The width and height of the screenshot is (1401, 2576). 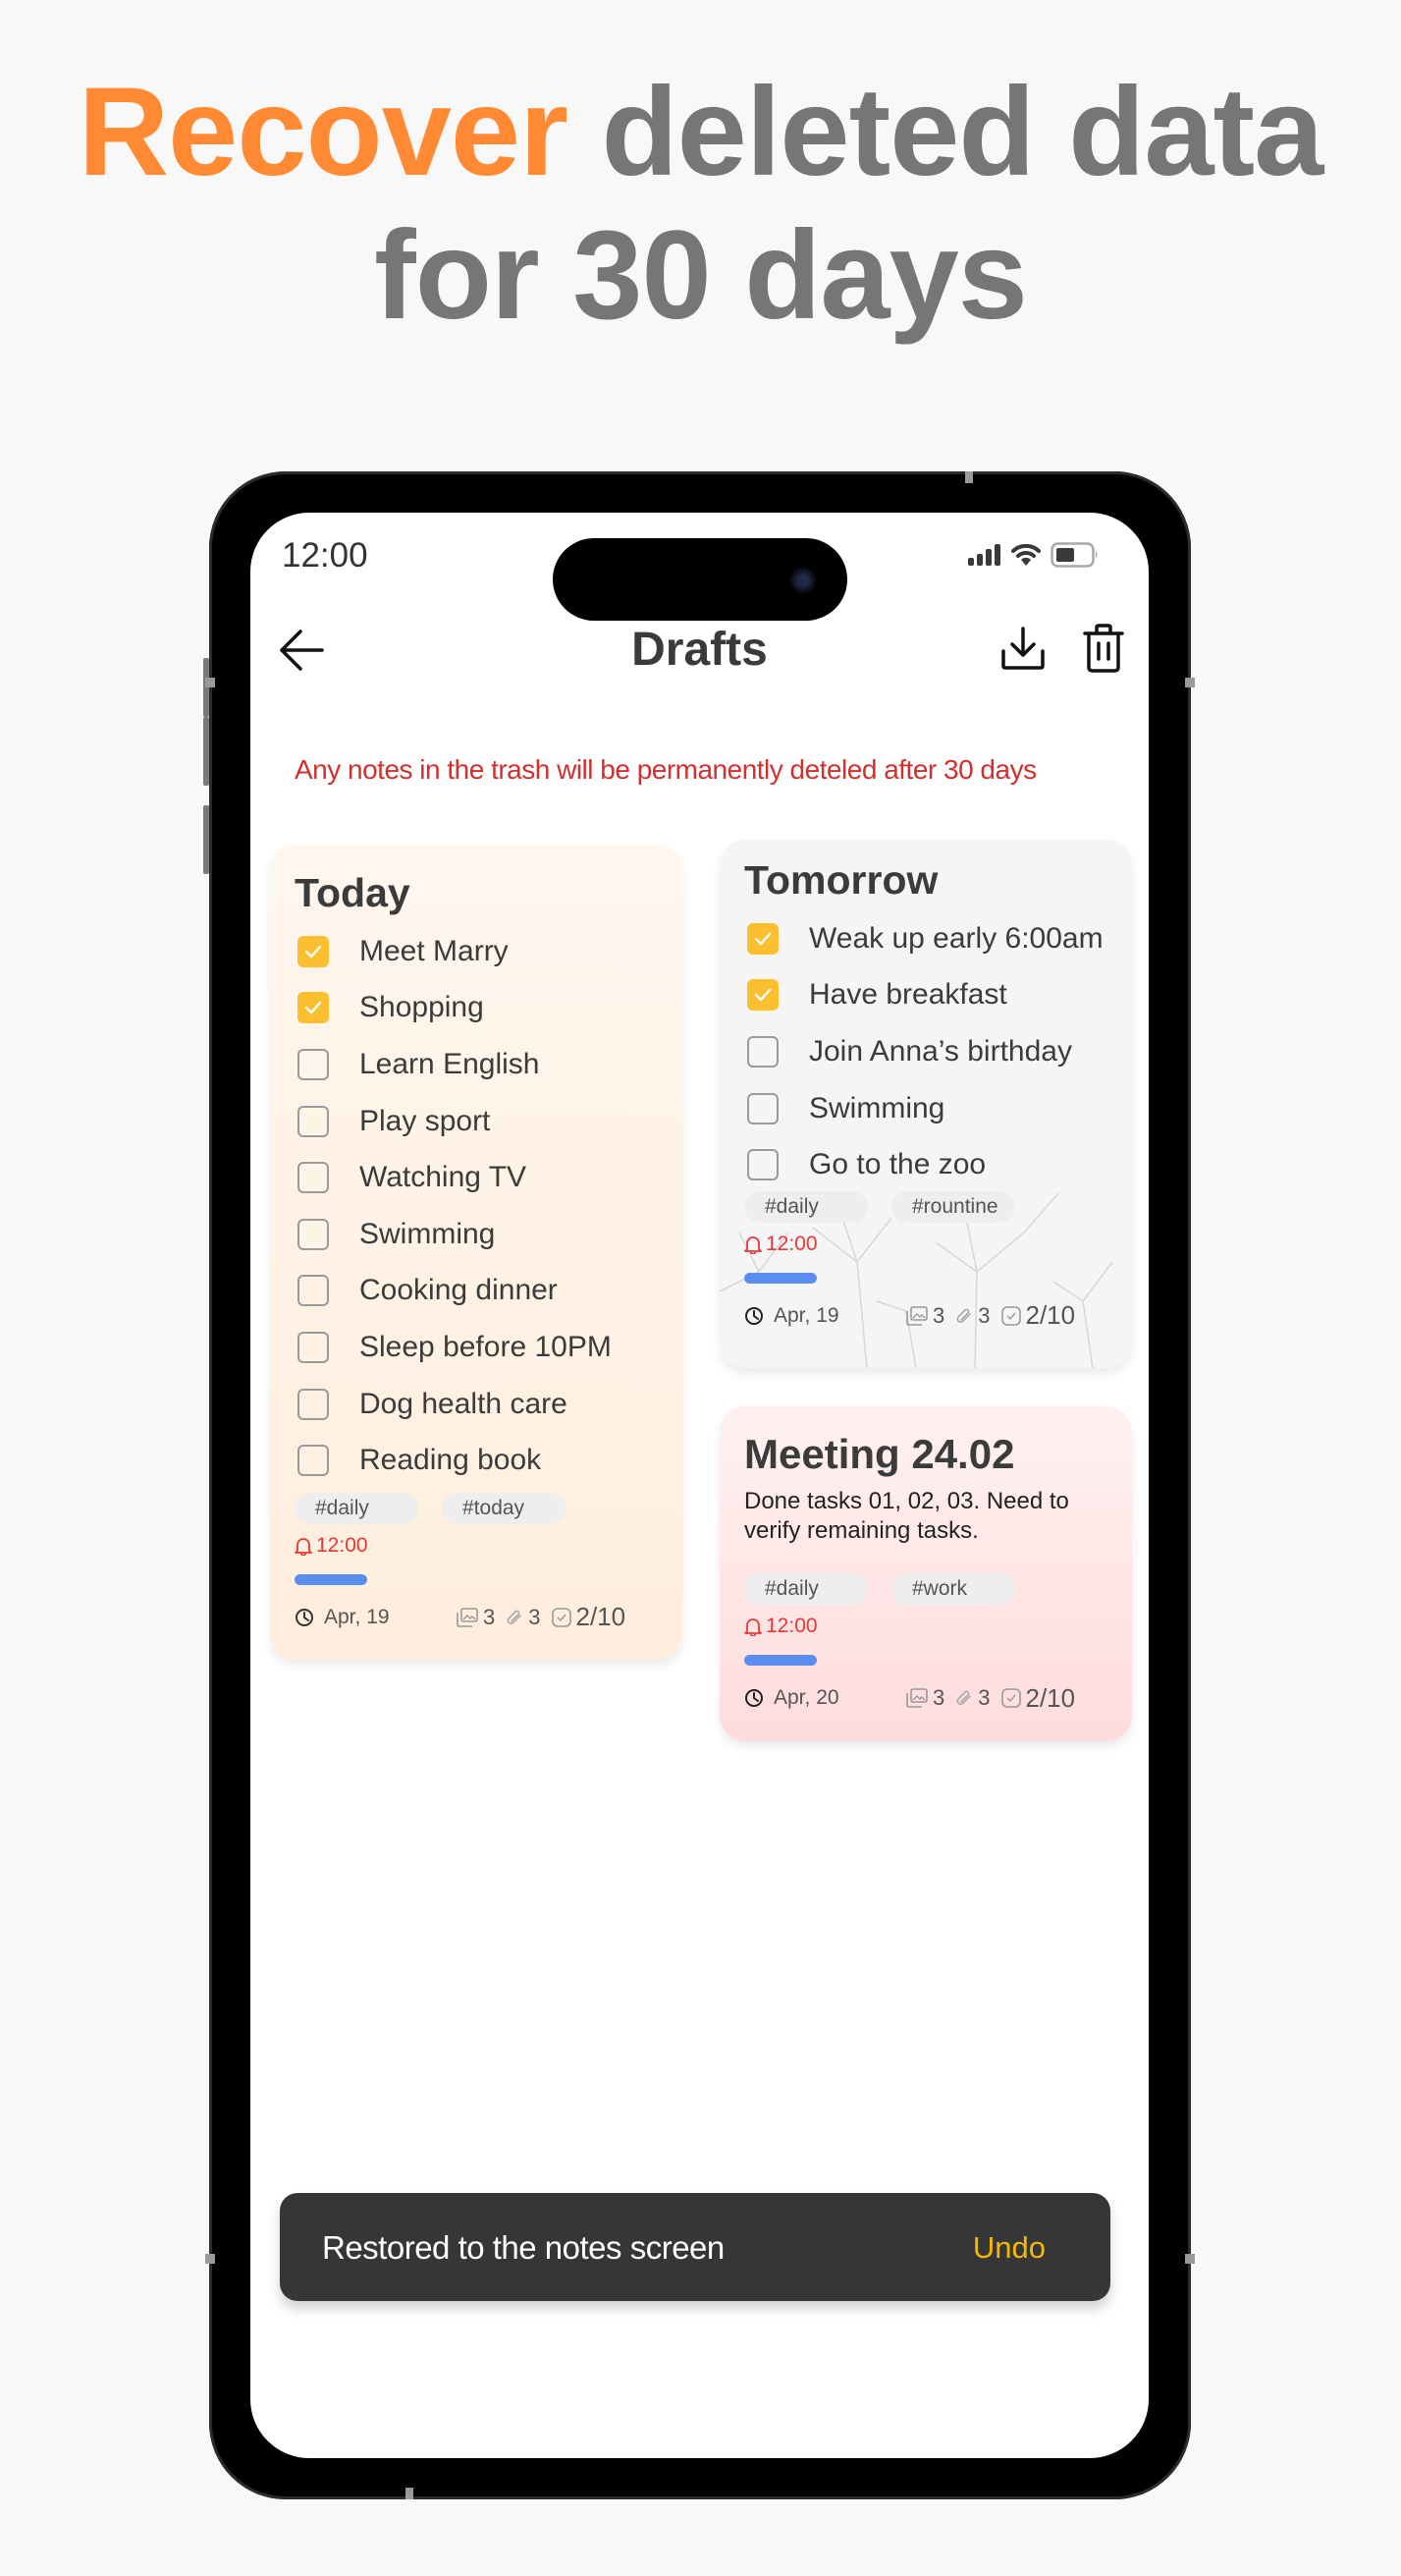 I want to click on checkmark-icon, so click(x=313, y=1008).